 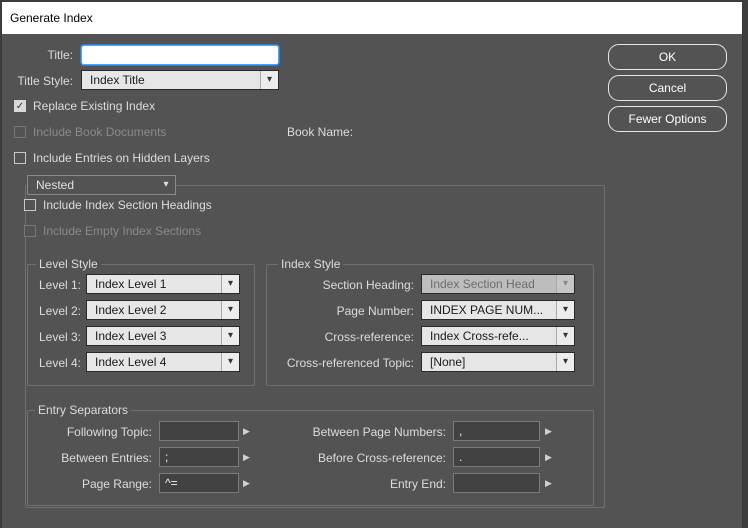 I want to click on fewer-options-button: Fewer Options, so click(x=667, y=119).